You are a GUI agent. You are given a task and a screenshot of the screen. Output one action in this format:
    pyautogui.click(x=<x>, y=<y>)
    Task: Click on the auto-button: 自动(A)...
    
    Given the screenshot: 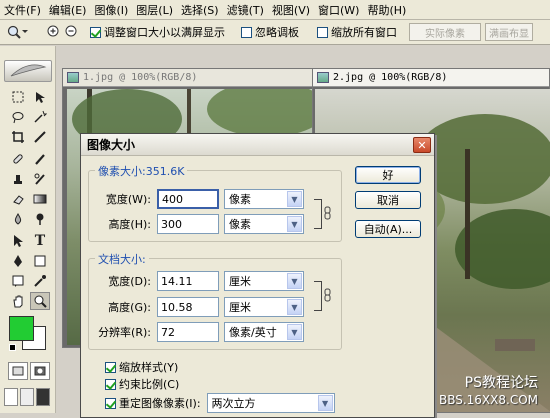 What is the action you would take?
    pyautogui.click(x=388, y=229)
    